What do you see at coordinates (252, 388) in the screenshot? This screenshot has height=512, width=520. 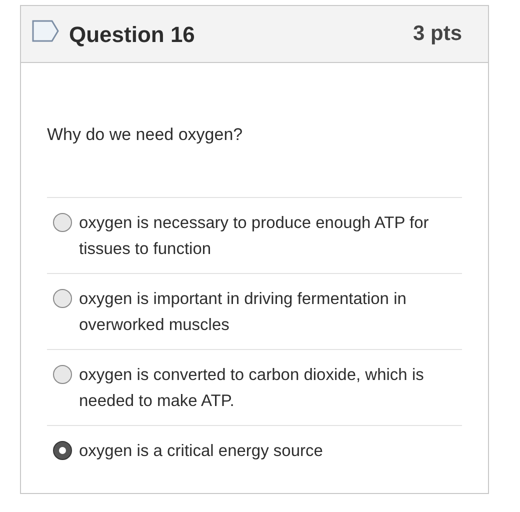 I see `answer-option-text: oxygen is converted to carbon dioxide, which is needed to make ATP.` at bounding box center [252, 388].